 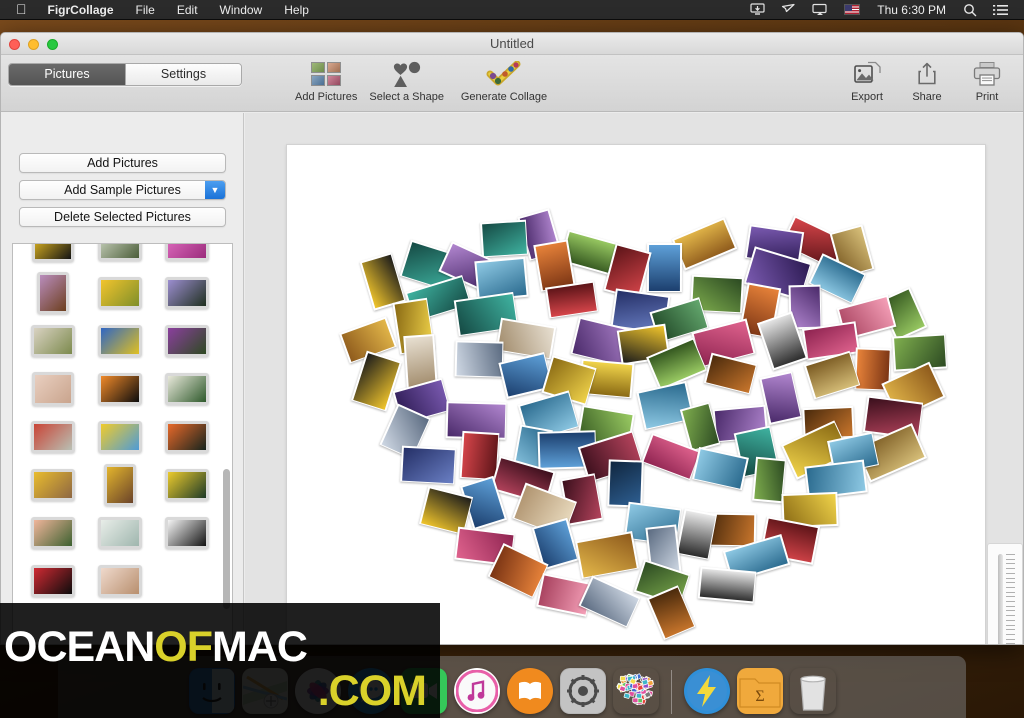 I want to click on thumbnail-yellow-flower-on-wood, so click(x=52, y=485).